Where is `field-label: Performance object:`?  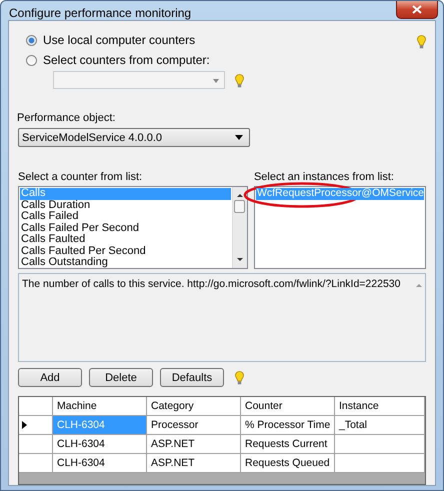 field-label: Performance object: is located at coordinates (66, 118).